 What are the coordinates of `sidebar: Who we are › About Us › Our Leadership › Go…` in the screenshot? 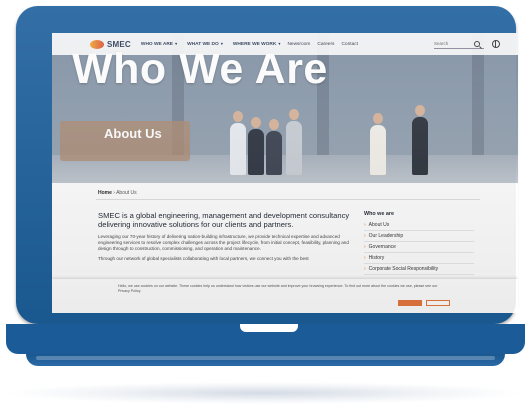 It's located at (419, 243).